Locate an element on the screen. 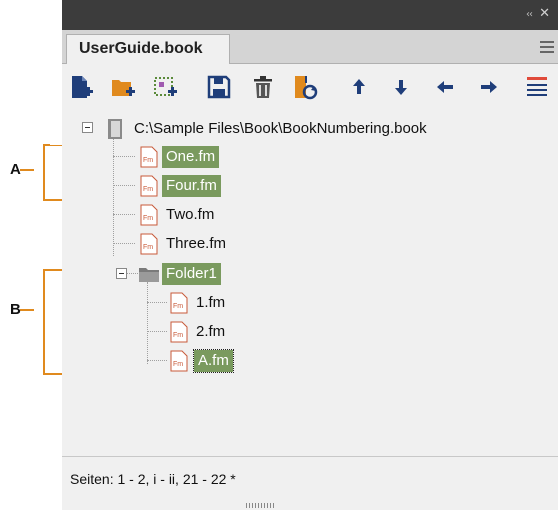  toolbar is located at coordinates (310, 87).